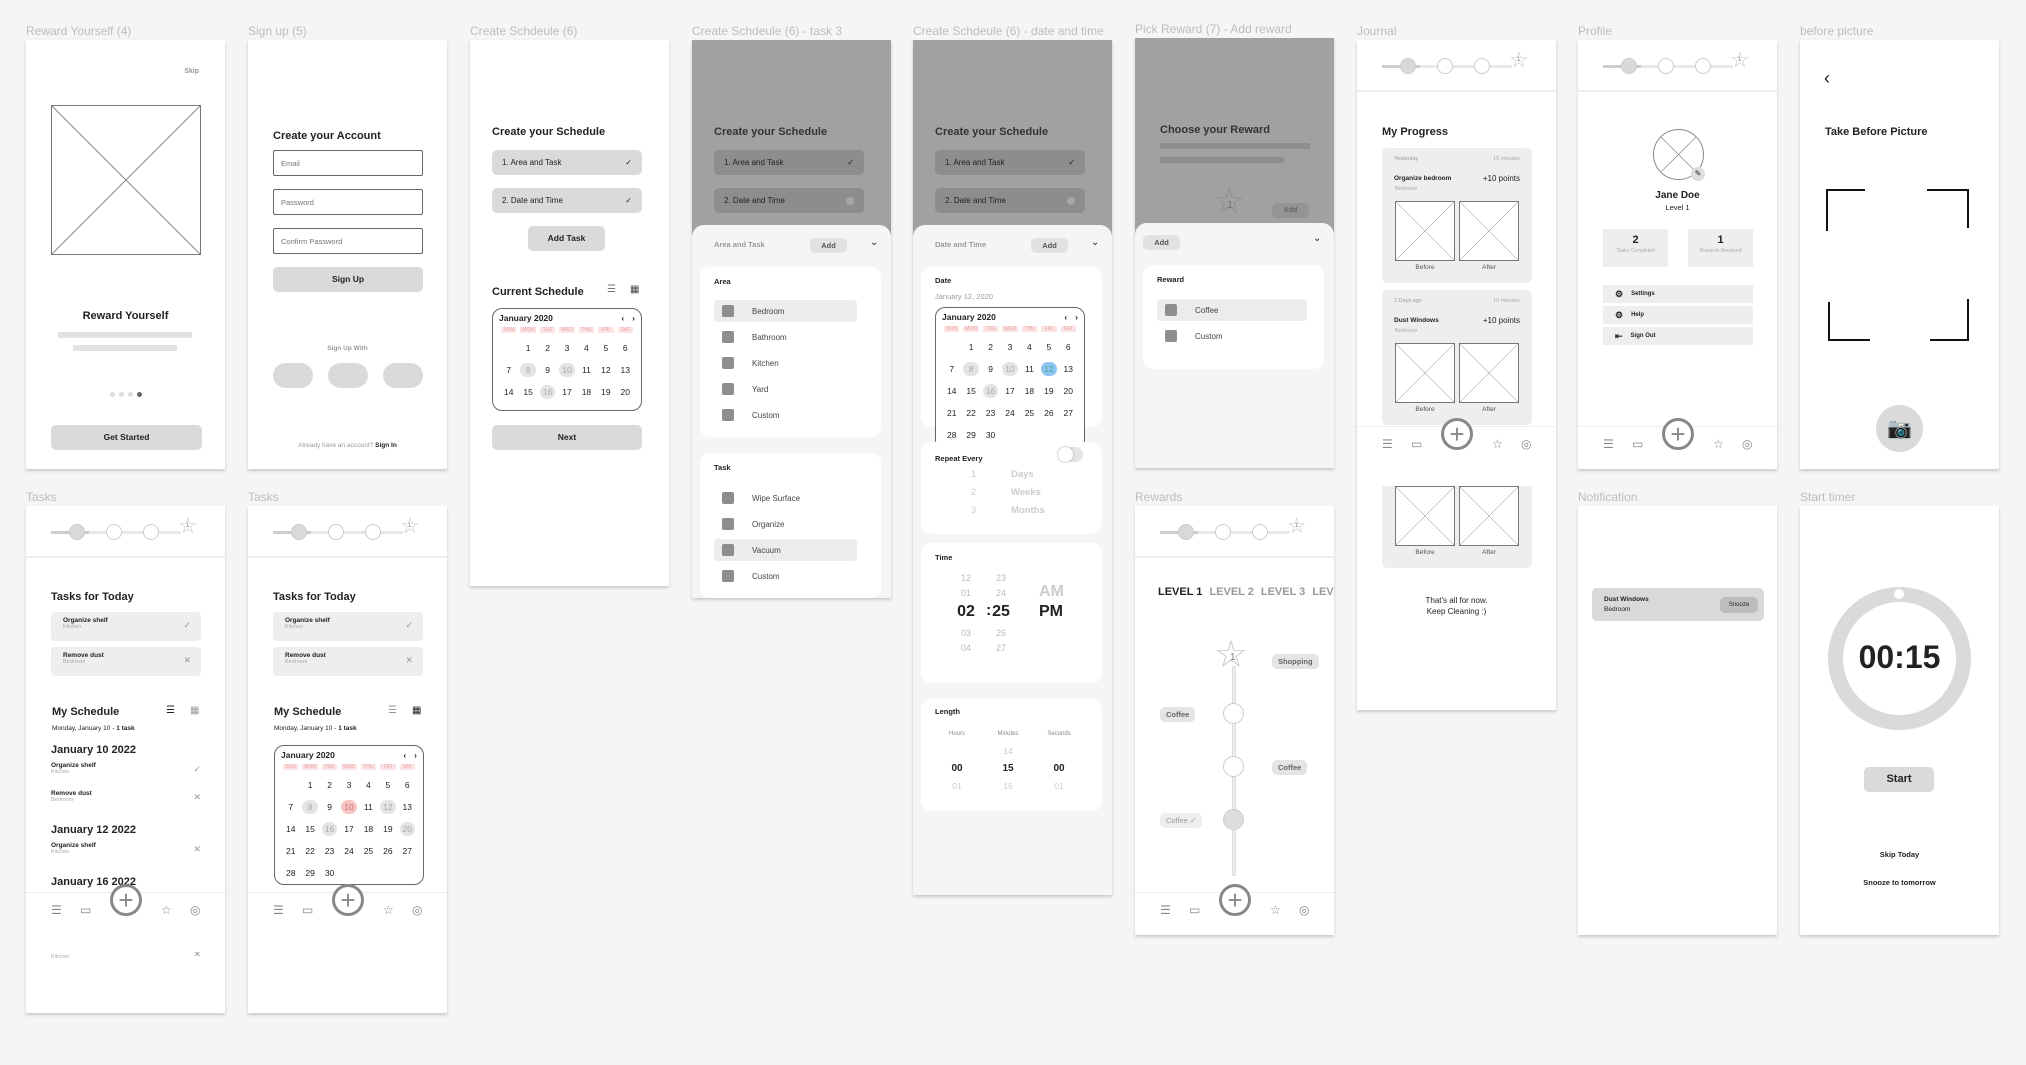 The height and width of the screenshot is (1065, 2026). I want to click on milestone-node, so click(1233, 766).